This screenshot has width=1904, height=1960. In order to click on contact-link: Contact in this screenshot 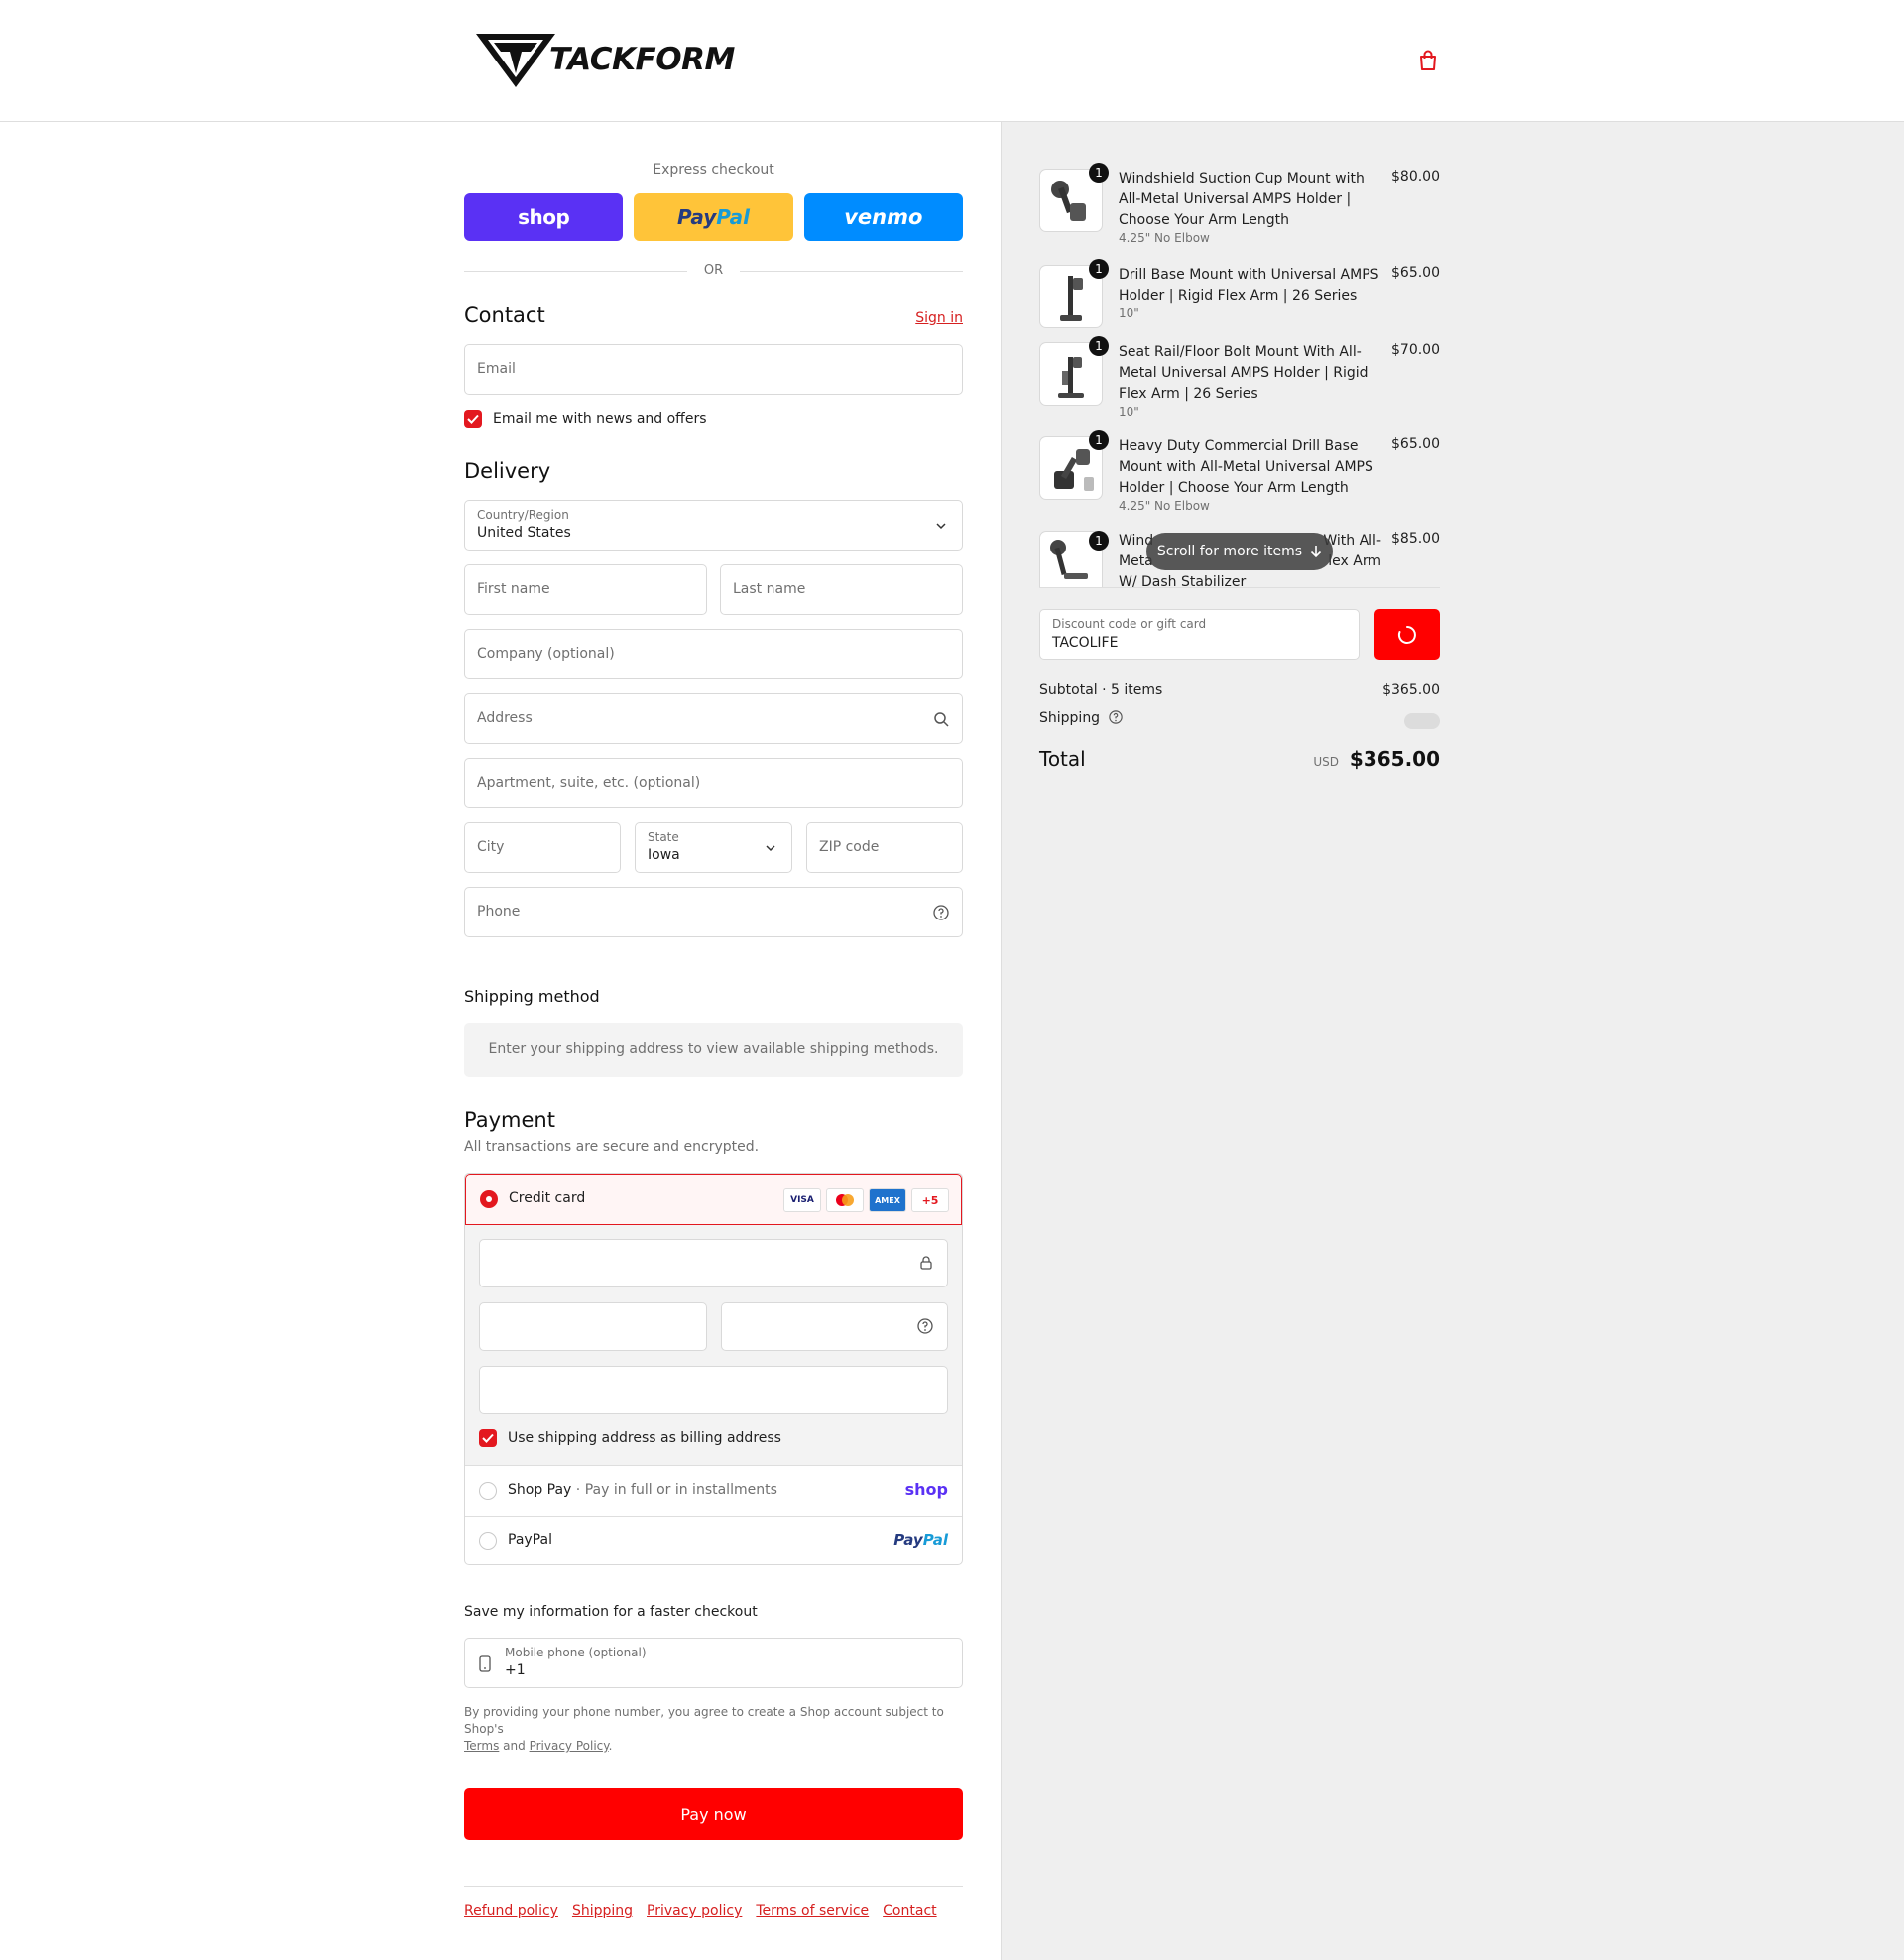, I will do `click(909, 1911)`.